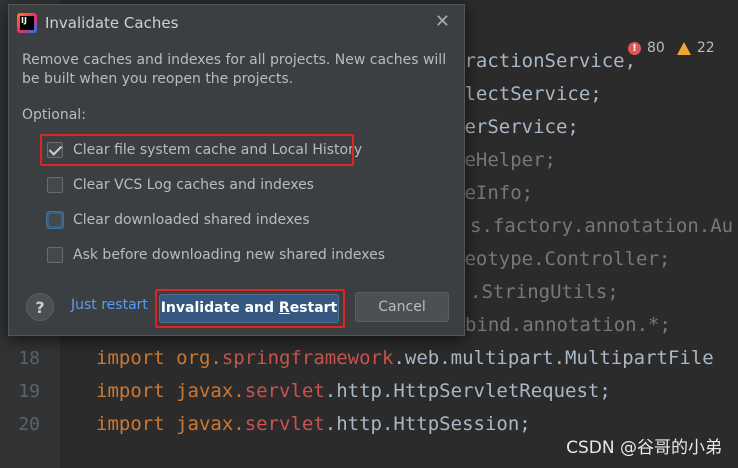  Describe the element at coordinates (193, 185) in the screenshot. I see `option-label: Clear VCS Log caches and indexes` at that location.